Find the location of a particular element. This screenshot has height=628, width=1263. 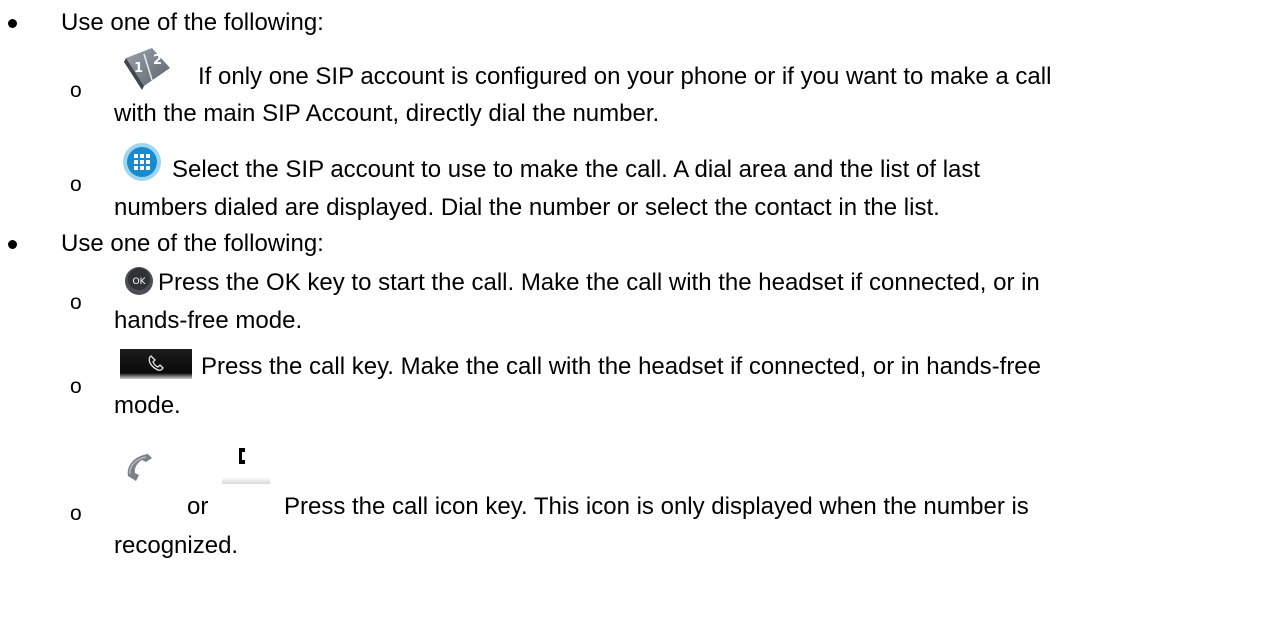

item-2-1-line-2: hands-free mode. is located at coordinates (208, 320).